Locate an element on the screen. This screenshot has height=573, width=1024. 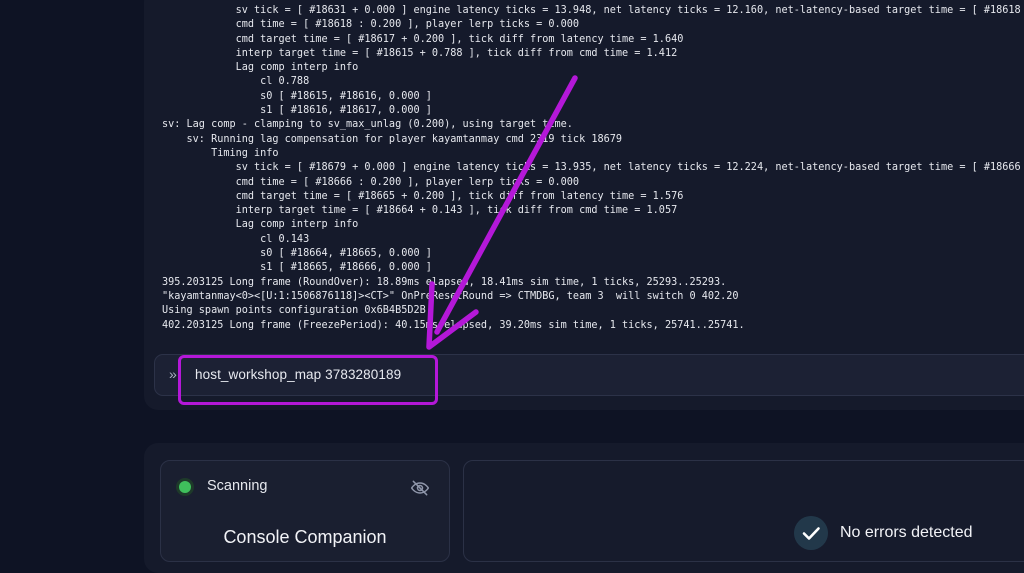
prompt-chevron-icon: » is located at coordinates (173, 374).